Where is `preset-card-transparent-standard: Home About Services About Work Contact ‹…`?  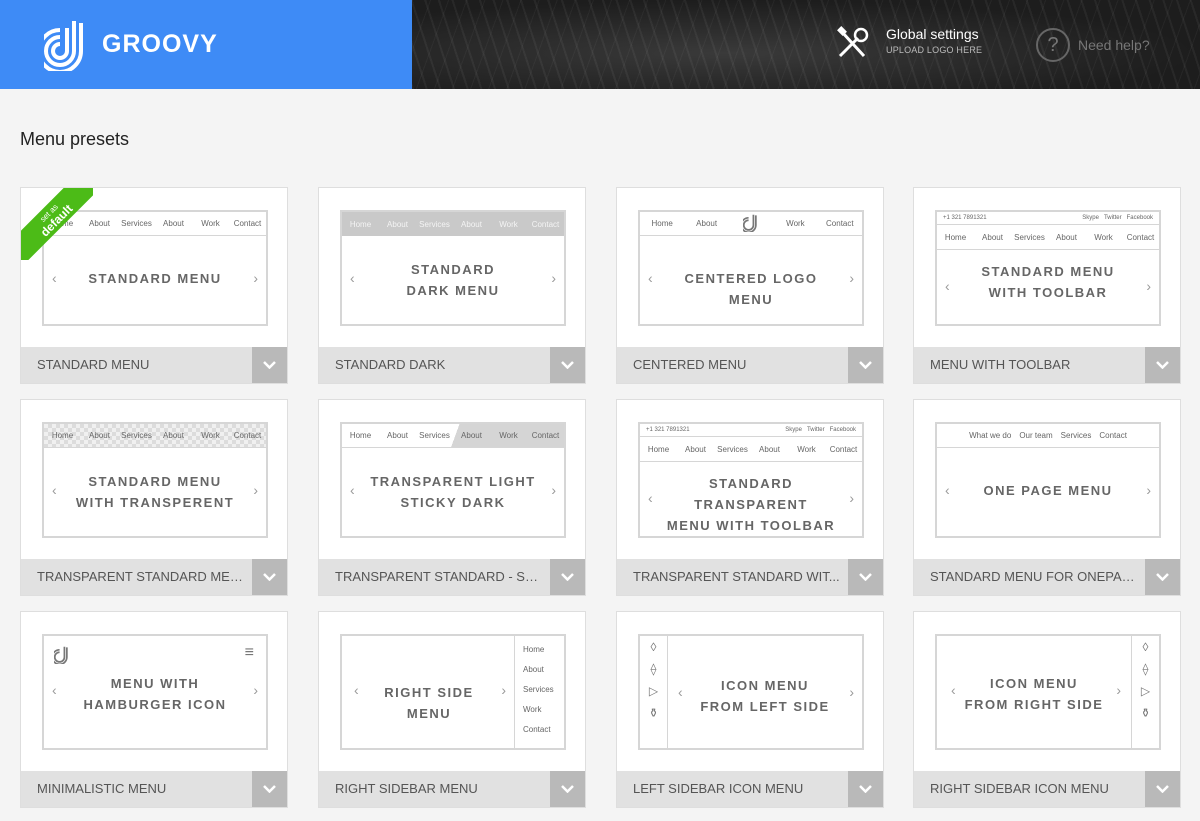 preset-card-transparent-standard: Home About Services About Work Contact ‹… is located at coordinates (154, 497).